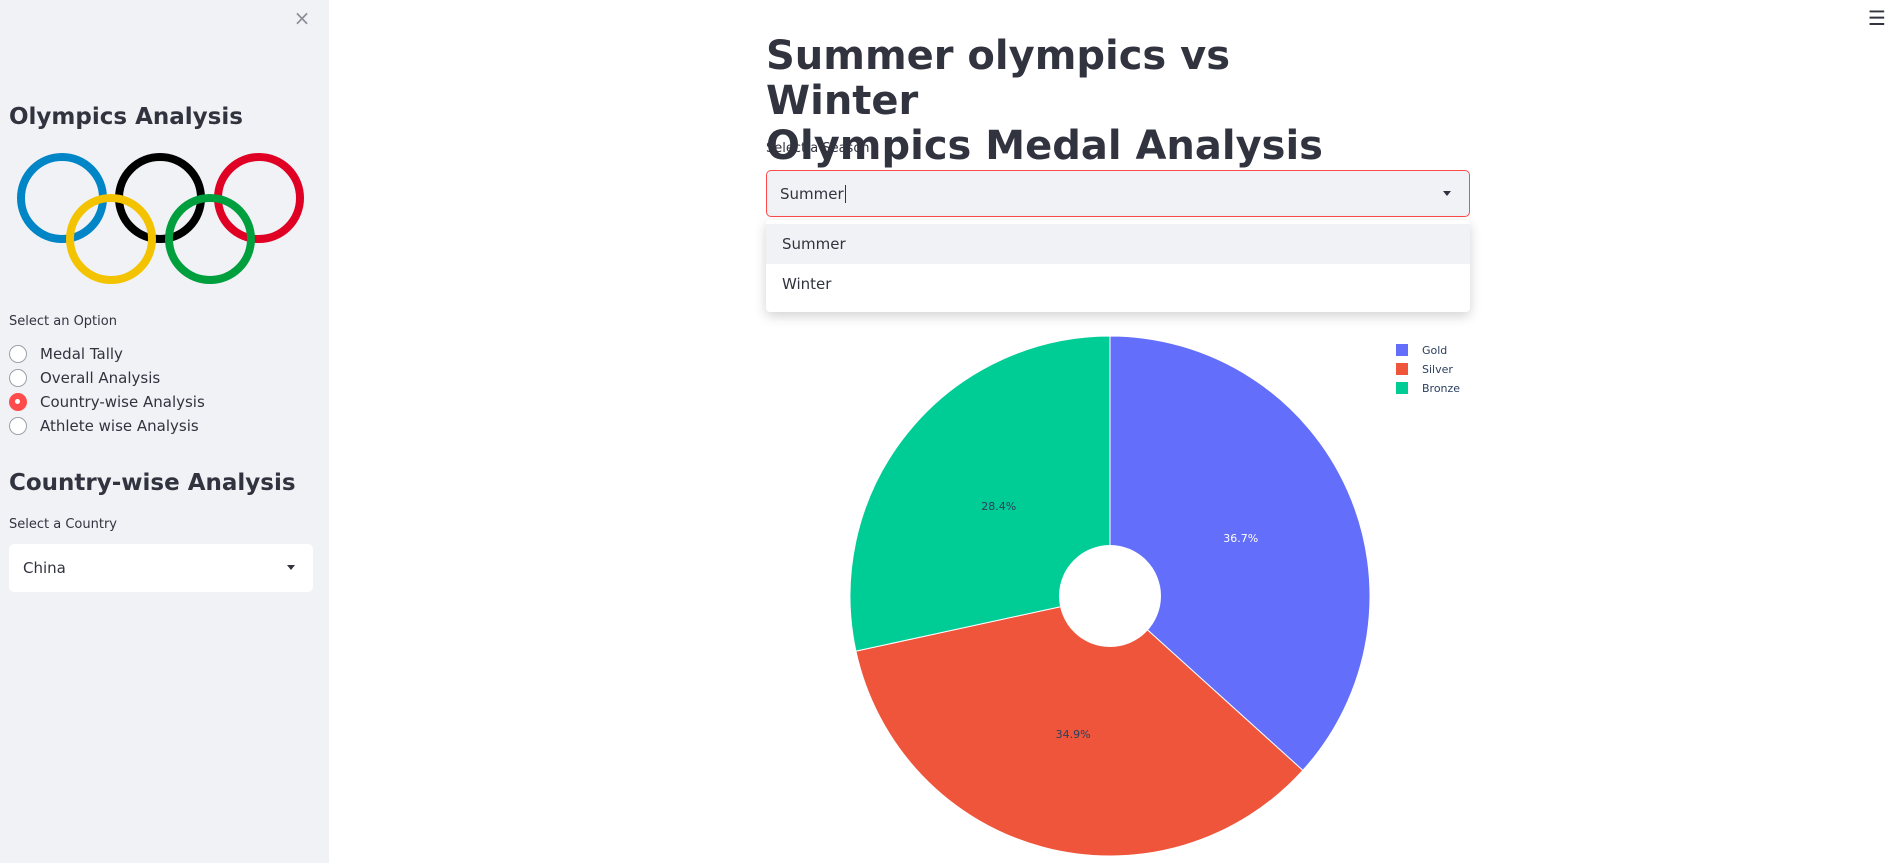 This screenshot has height=863, width=1904. Describe the element at coordinates (1441, 388) in the screenshot. I see `legend-label-bronze: Bronze` at that location.